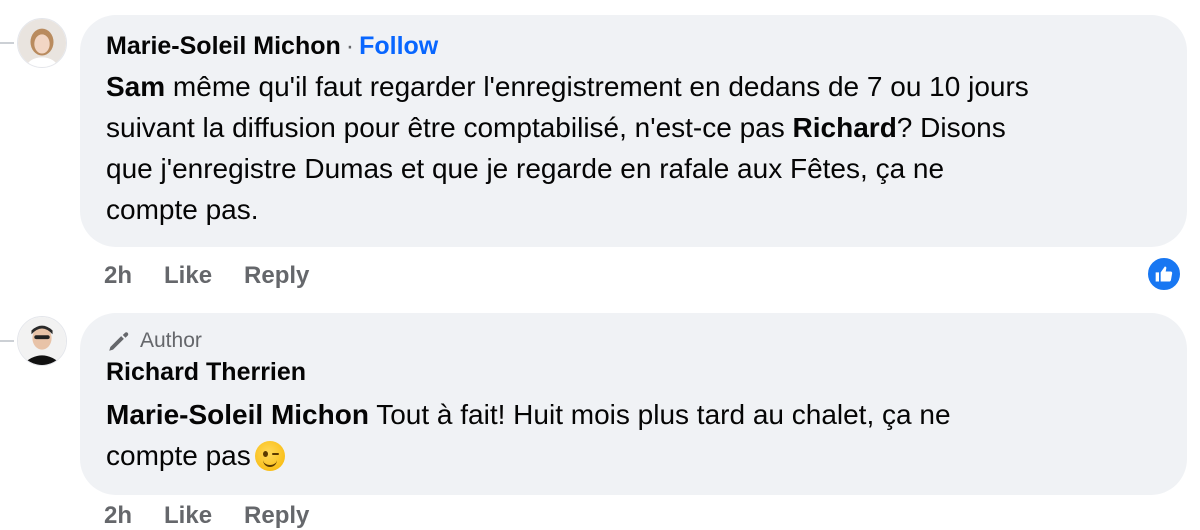 This screenshot has height=530, width=1200. What do you see at coordinates (237, 414) in the screenshot?
I see `mention-link: Marie-Soleil Michon` at bounding box center [237, 414].